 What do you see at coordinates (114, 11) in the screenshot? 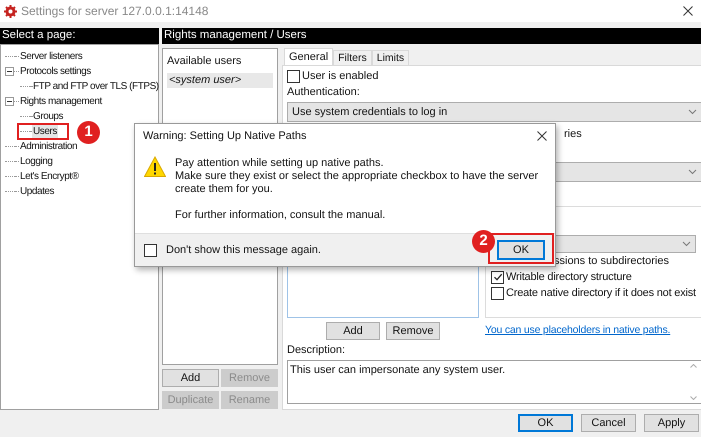
I see `window-title: Settings for server 127.0.0.1:14148` at bounding box center [114, 11].